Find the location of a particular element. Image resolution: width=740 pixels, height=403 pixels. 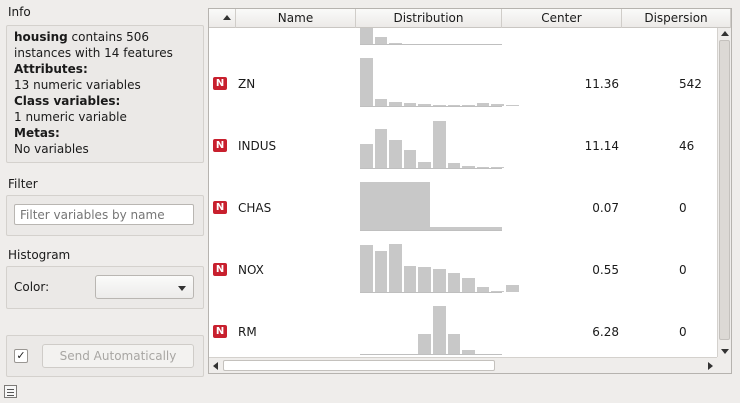

metas-label: Metas: is located at coordinates (37, 133).